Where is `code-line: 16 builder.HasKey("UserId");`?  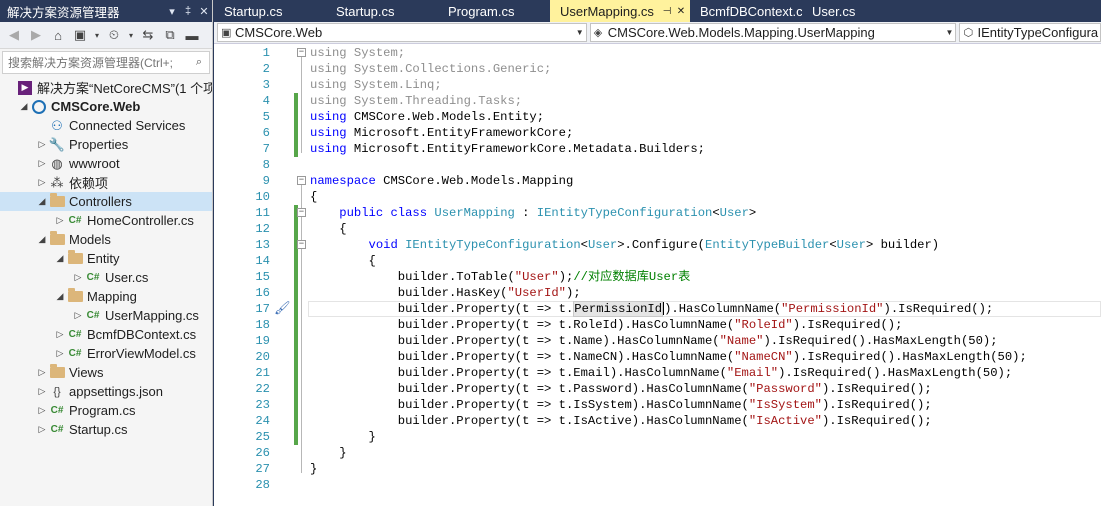 code-line: 16 builder.HasKey("UserId"); is located at coordinates (657, 293).